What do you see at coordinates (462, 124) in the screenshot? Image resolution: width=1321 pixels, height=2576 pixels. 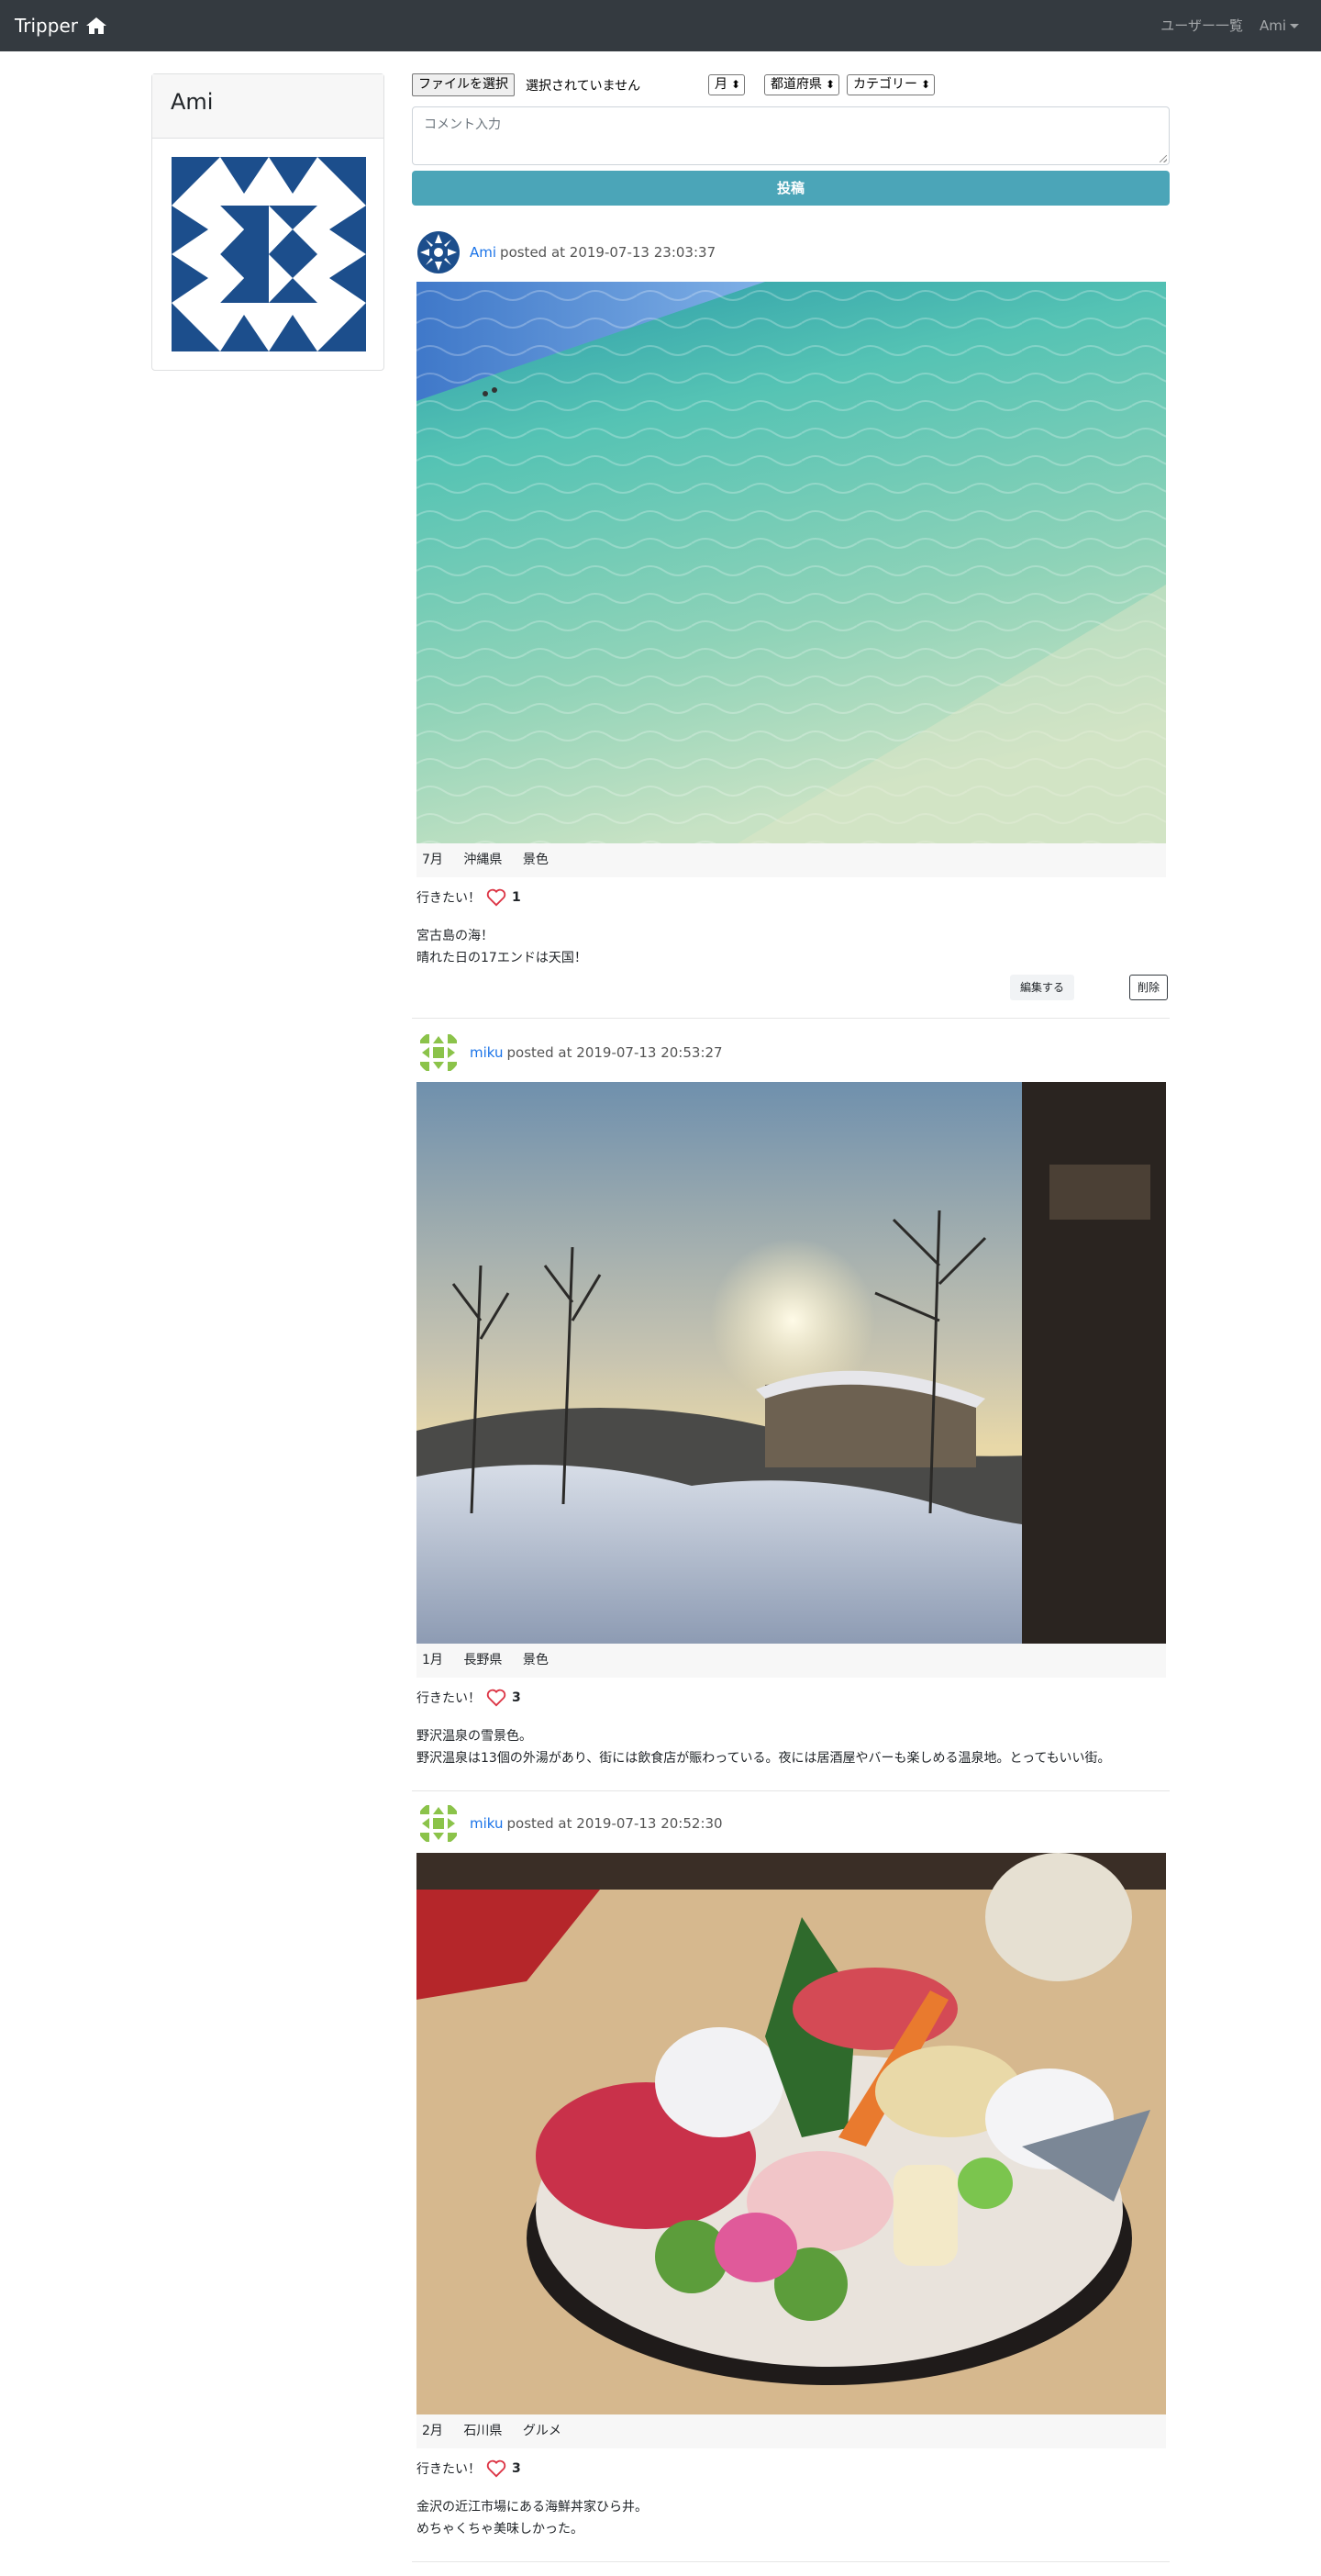 I see `comment-placeholder: コメント入力` at bounding box center [462, 124].